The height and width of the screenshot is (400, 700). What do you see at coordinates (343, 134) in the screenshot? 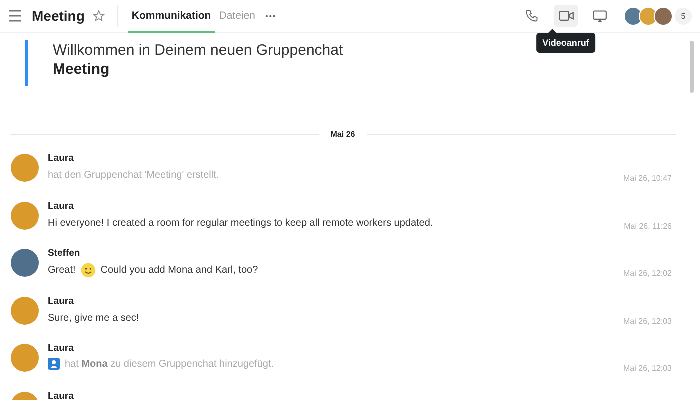
I see `date-label: Mai 26` at bounding box center [343, 134].